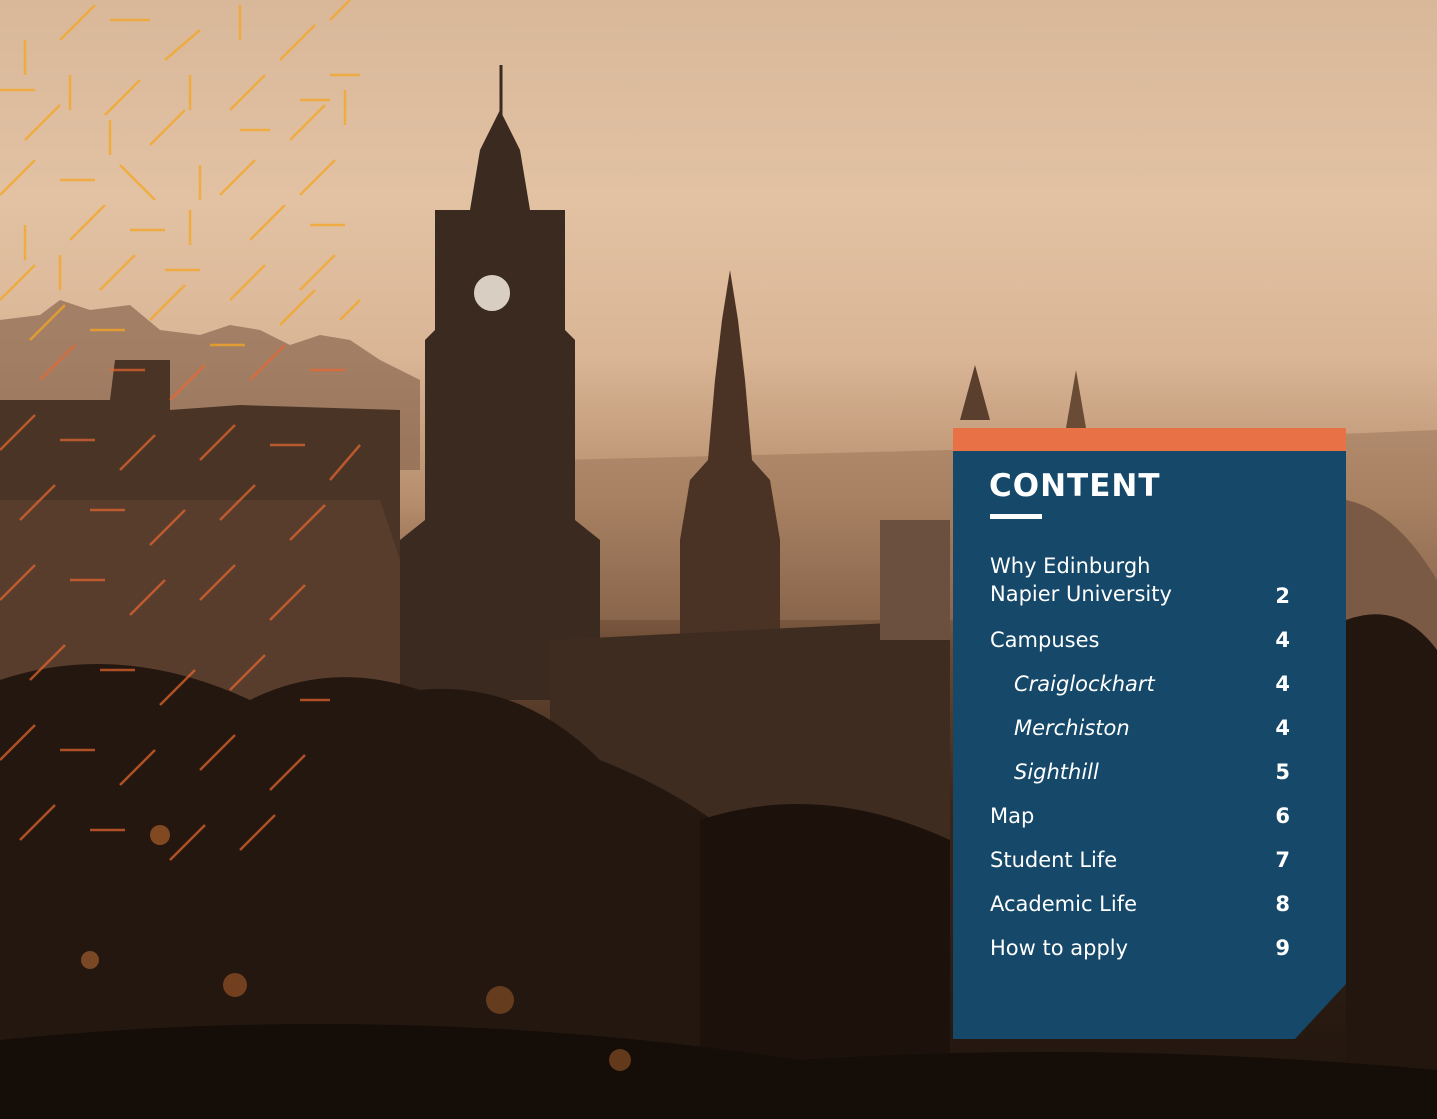  What do you see at coordinates (1012, 816) in the screenshot?
I see `toc-item-label: Map` at bounding box center [1012, 816].